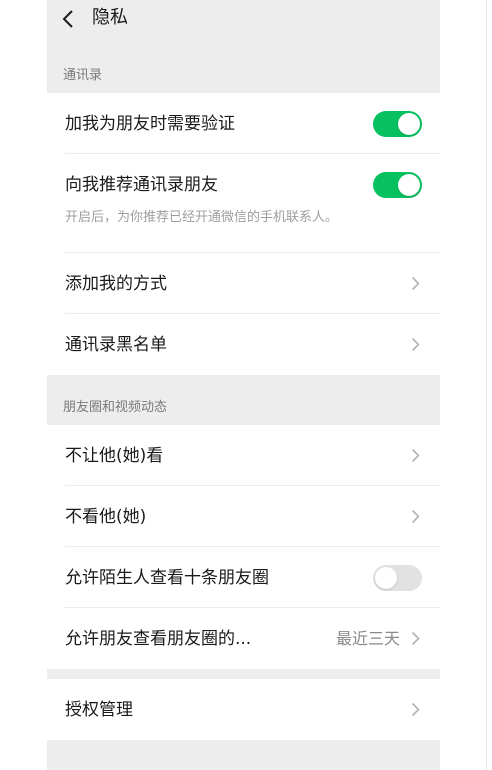  I want to click on row-strangers: 允许陌生人查看十条朋友圈, so click(243, 577).